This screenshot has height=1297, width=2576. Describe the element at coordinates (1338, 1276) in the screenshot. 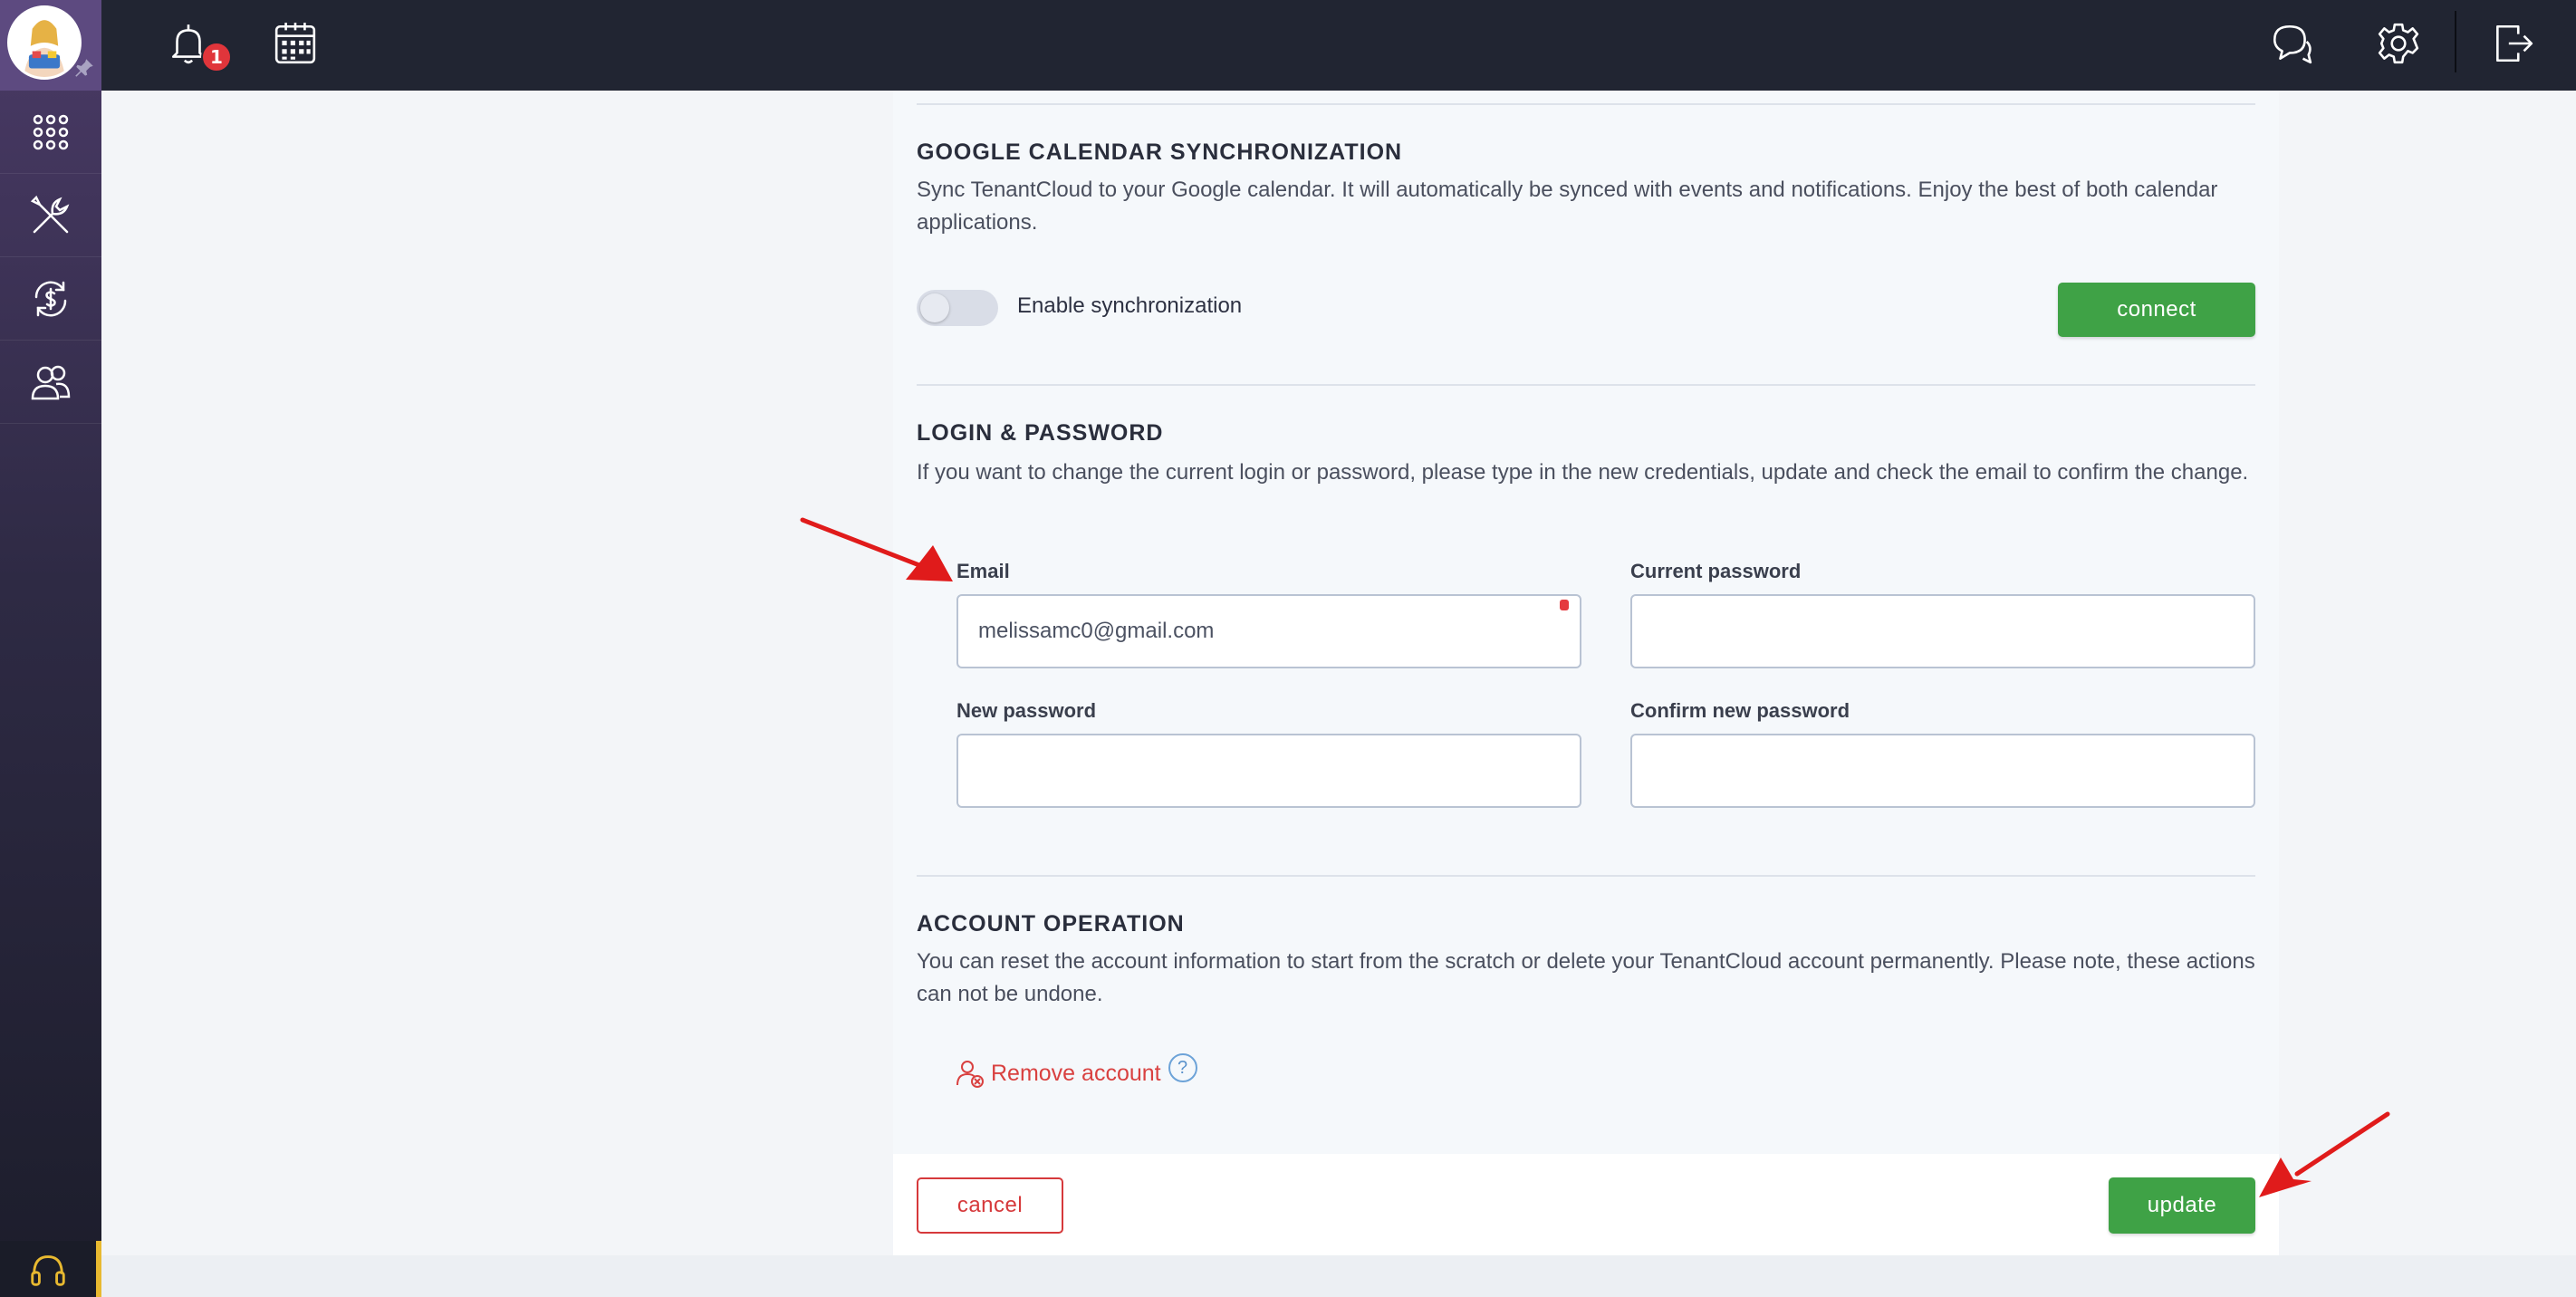

I see `page-bottom-area` at that location.